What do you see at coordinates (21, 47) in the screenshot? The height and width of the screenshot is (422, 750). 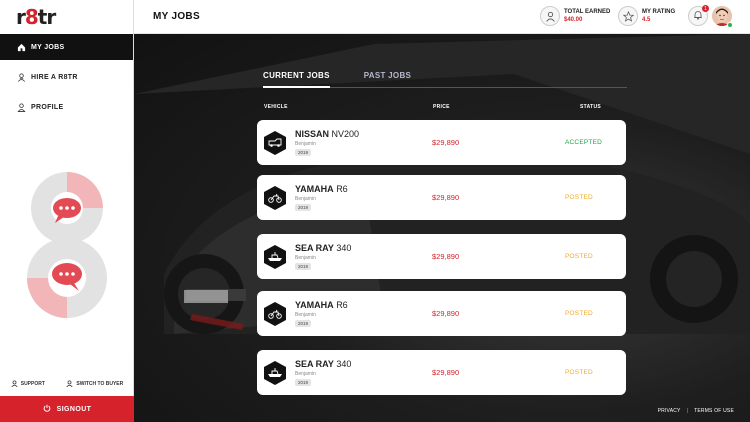 I see `home-icon` at bounding box center [21, 47].